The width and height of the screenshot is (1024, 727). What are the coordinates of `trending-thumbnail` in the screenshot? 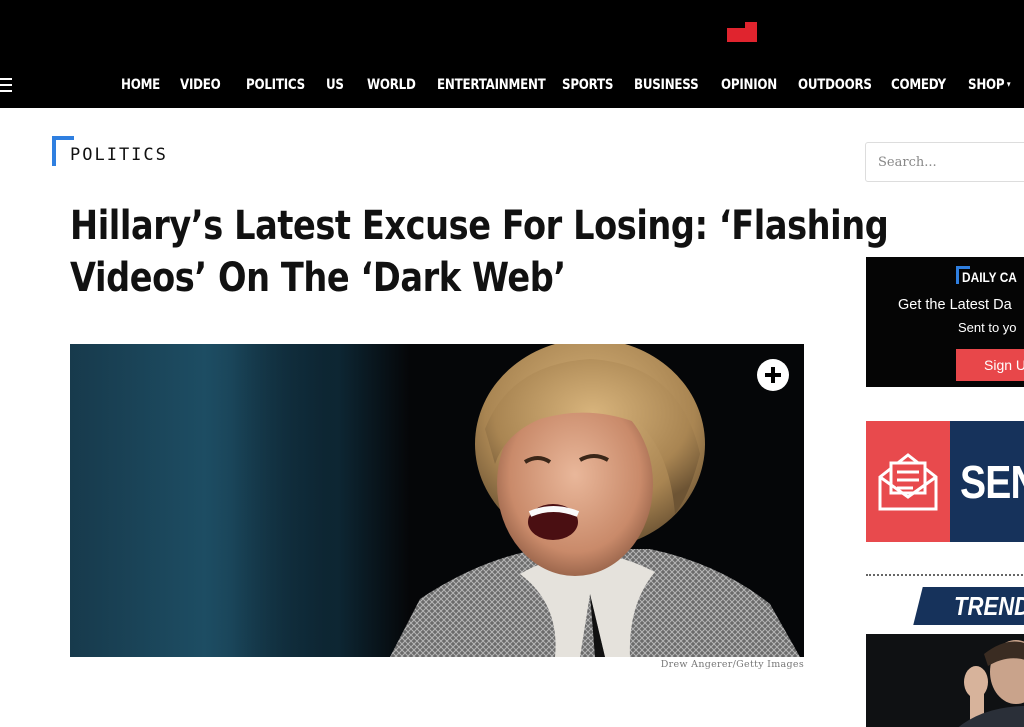 It's located at (945, 680).